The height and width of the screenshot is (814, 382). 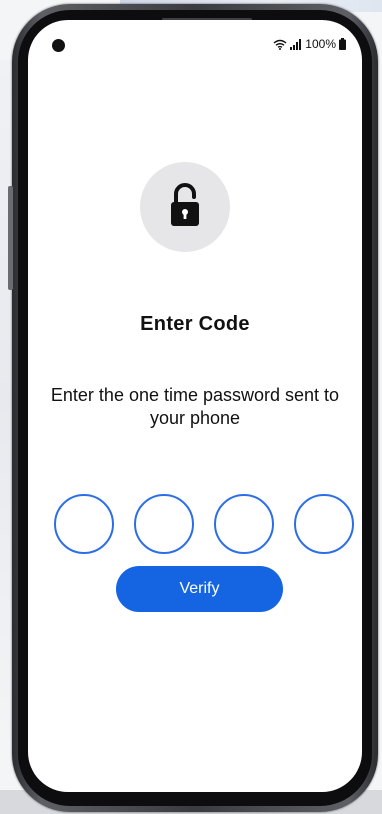 I want to click on battery-percentage: 100%, so click(x=320, y=44).